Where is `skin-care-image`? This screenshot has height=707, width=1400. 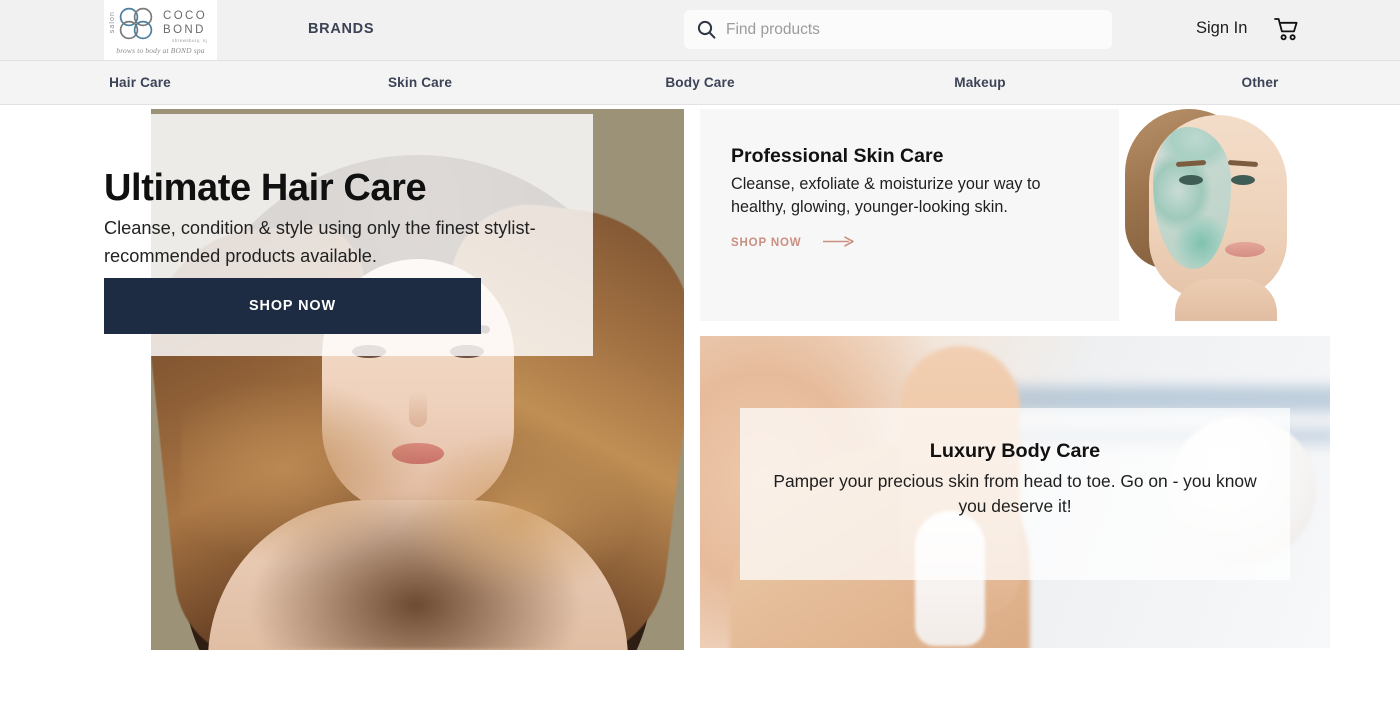 skin-care-image is located at coordinates (1224, 215).